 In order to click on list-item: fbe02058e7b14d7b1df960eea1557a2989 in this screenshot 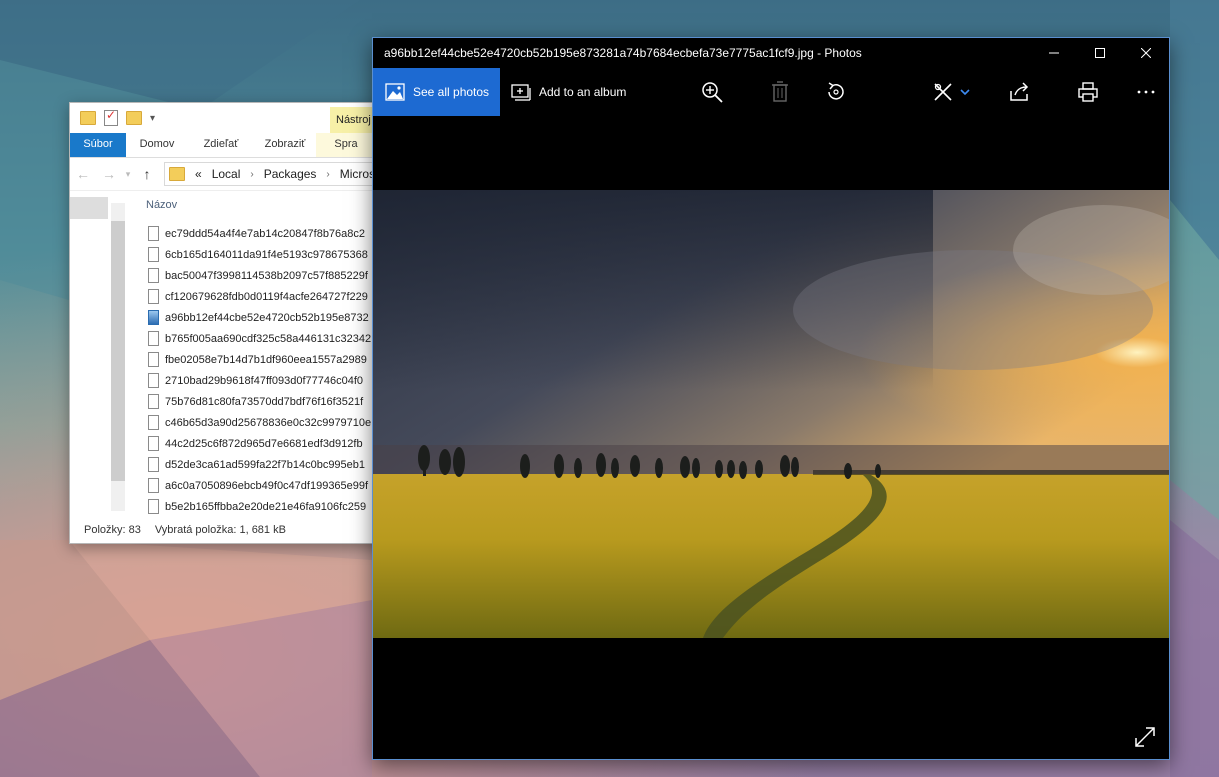, I will do `click(259, 359)`.